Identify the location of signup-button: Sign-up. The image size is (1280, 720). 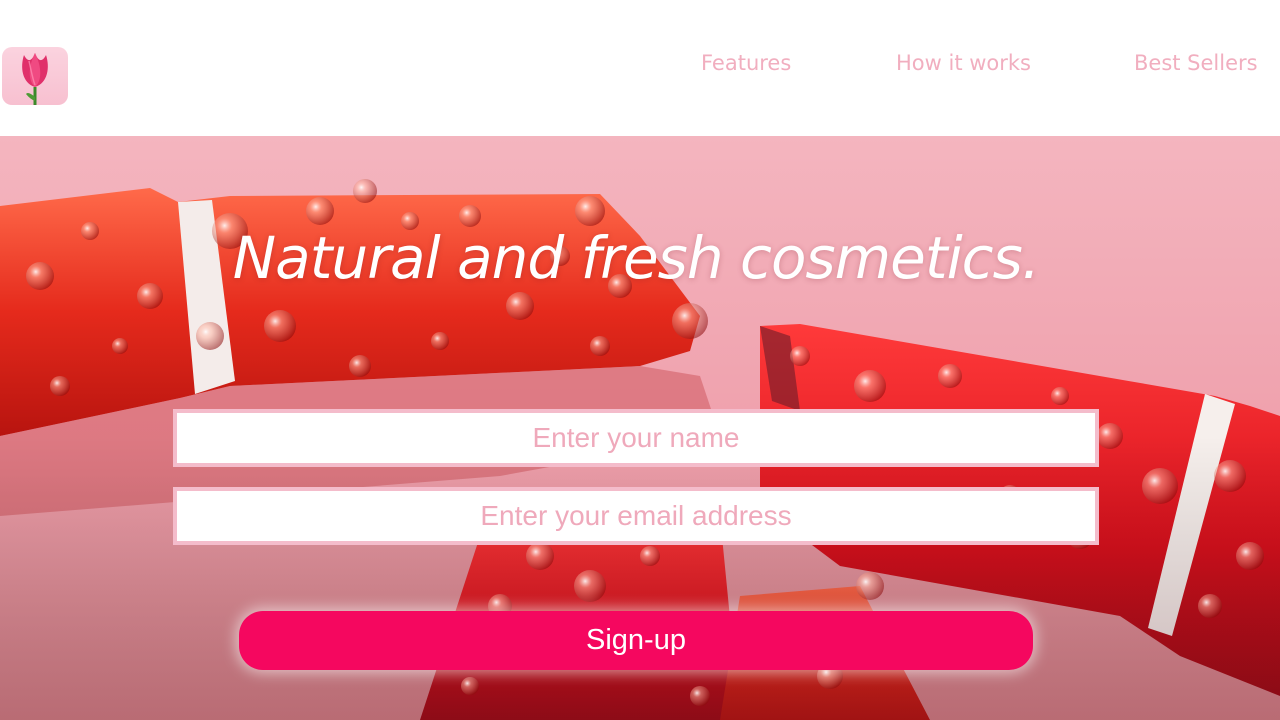
(636, 640).